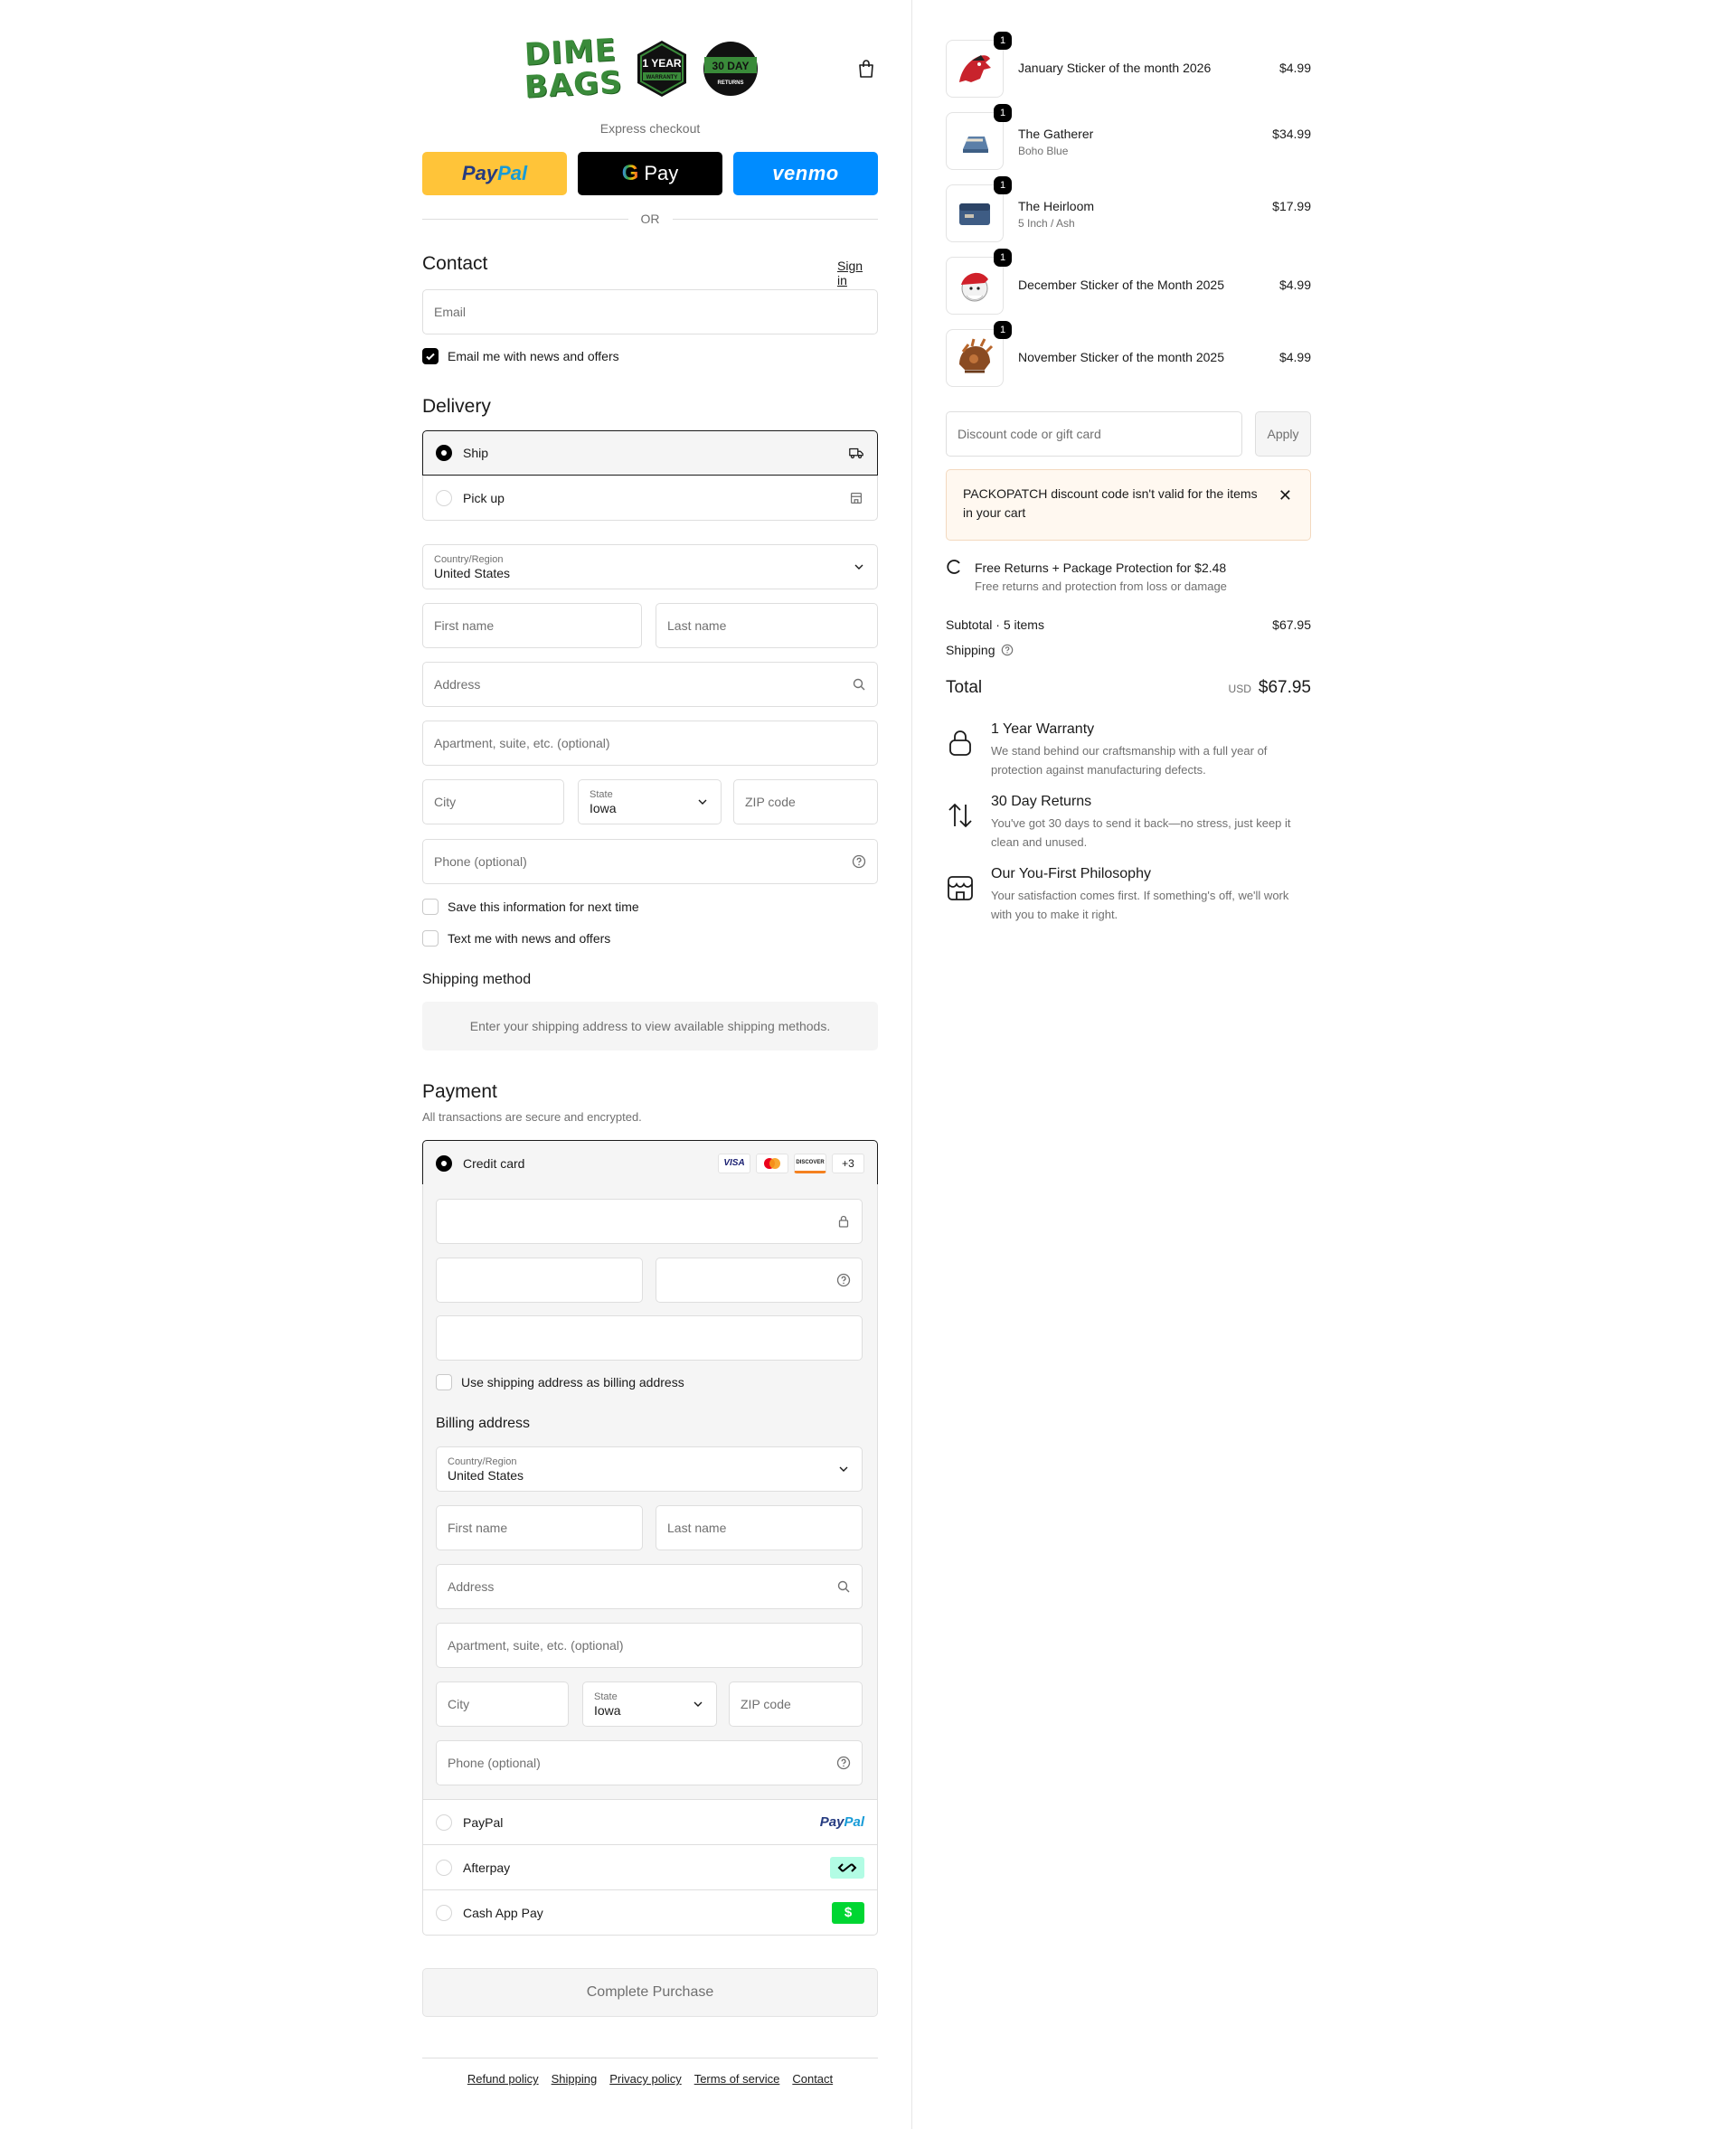  I want to click on email-field: Email, so click(650, 311).